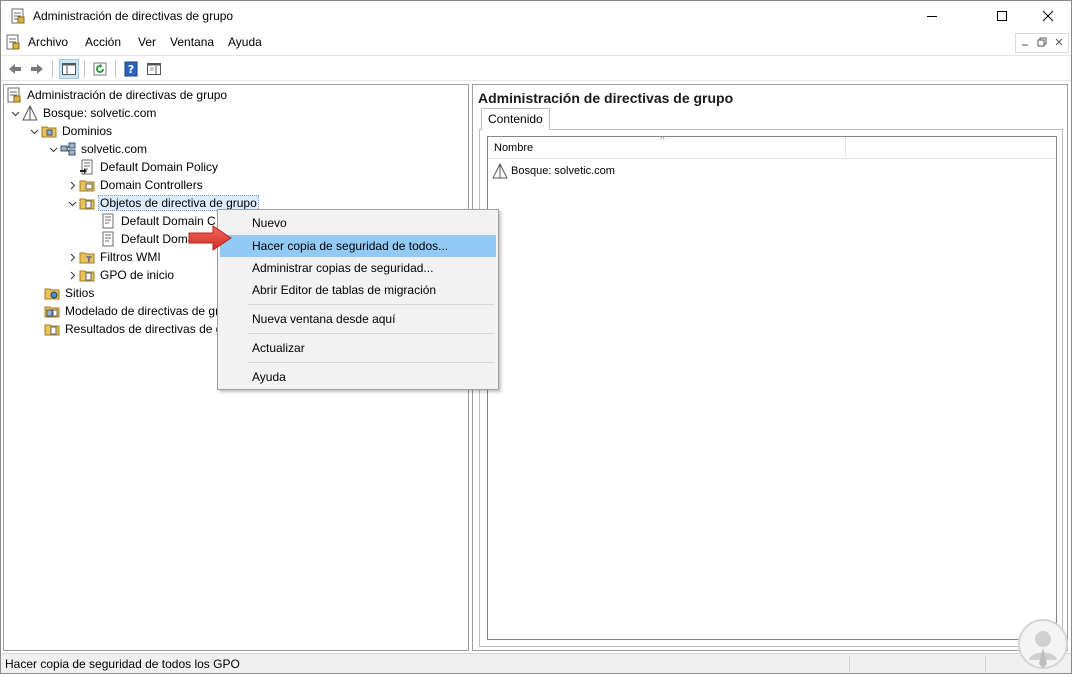  What do you see at coordinates (87, 257) in the screenshot?
I see `wmi-folder-icon` at bounding box center [87, 257].